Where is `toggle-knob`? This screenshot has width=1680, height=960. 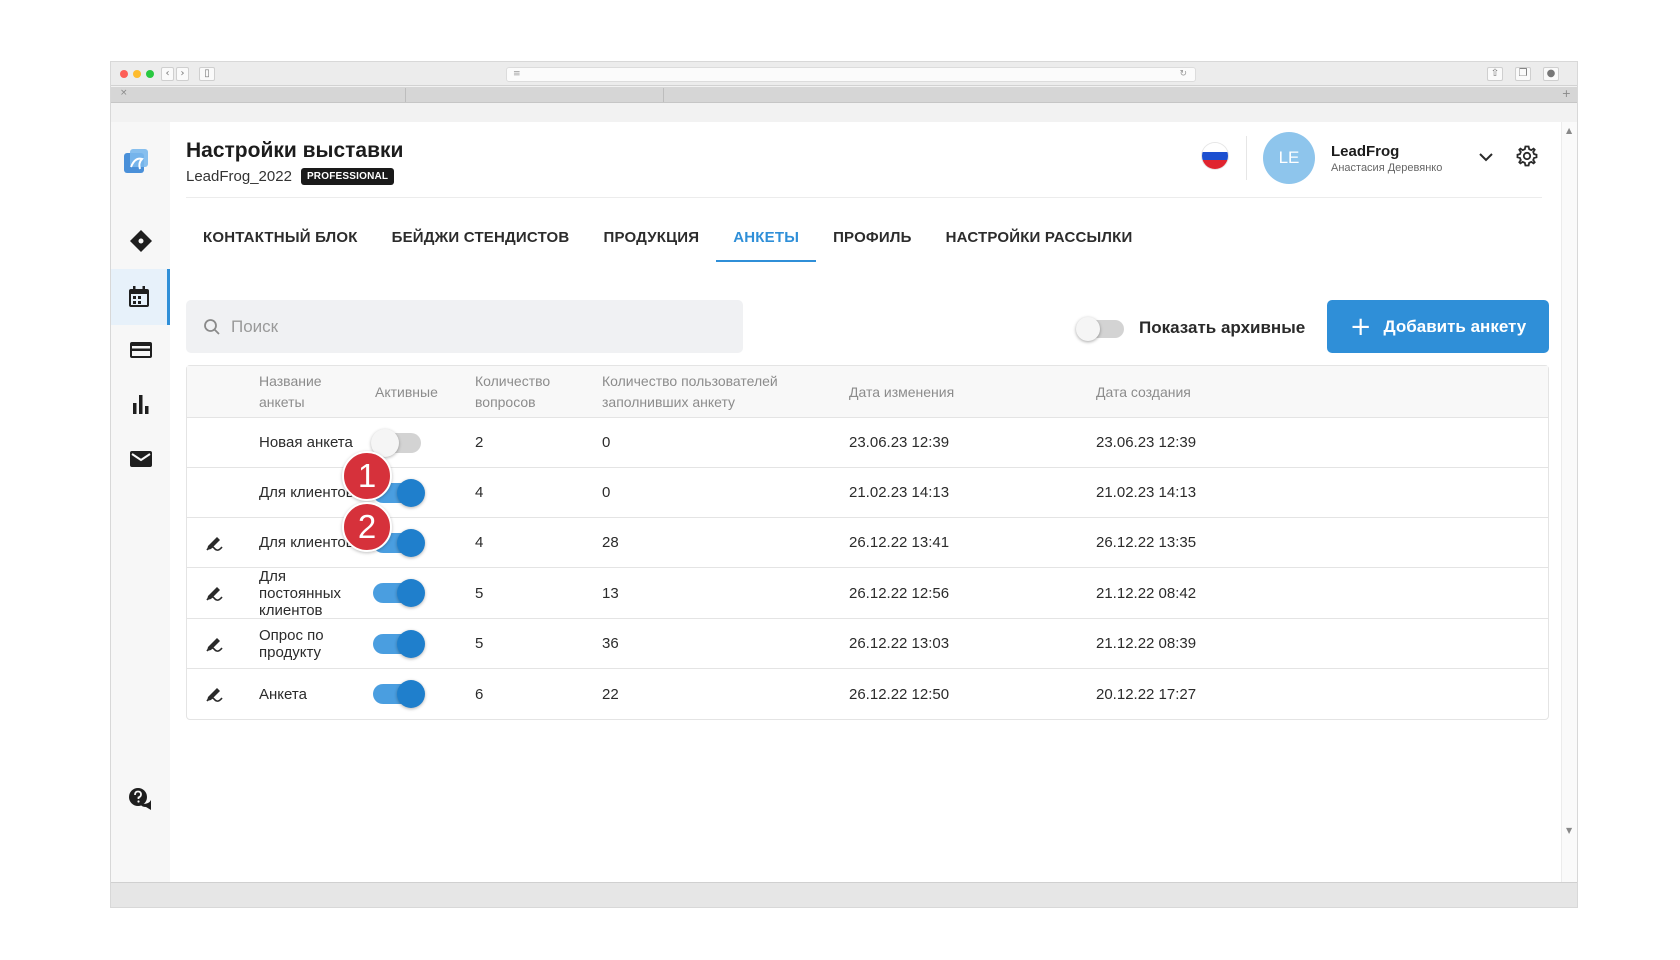 toggle-knob is located at coordinates (1088, 329).